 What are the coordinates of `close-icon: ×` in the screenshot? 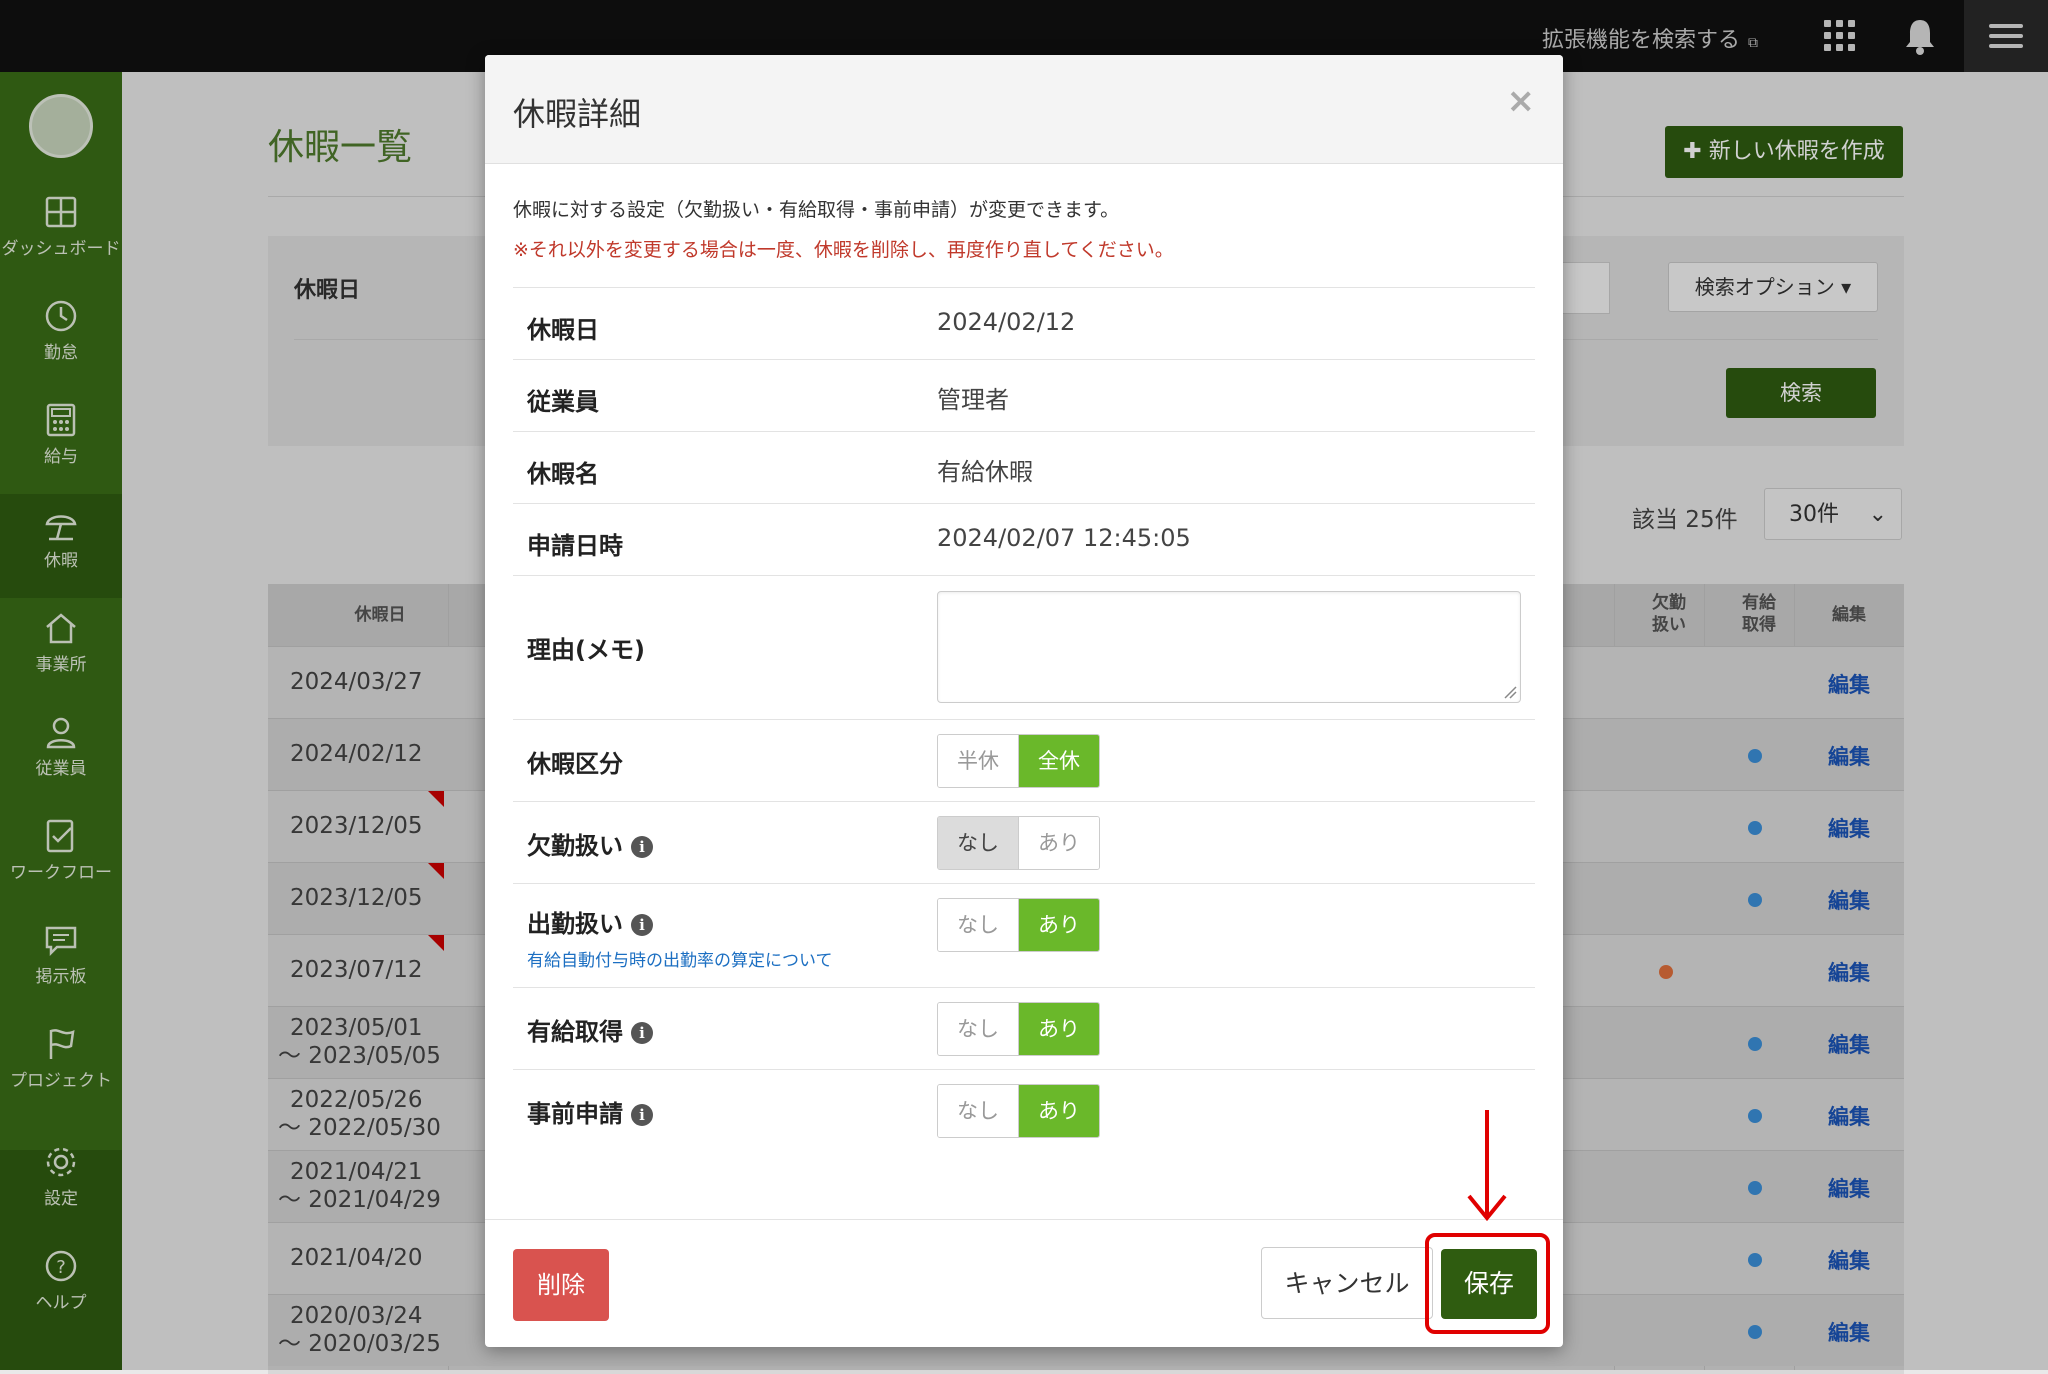 It's located at (1521, 101).